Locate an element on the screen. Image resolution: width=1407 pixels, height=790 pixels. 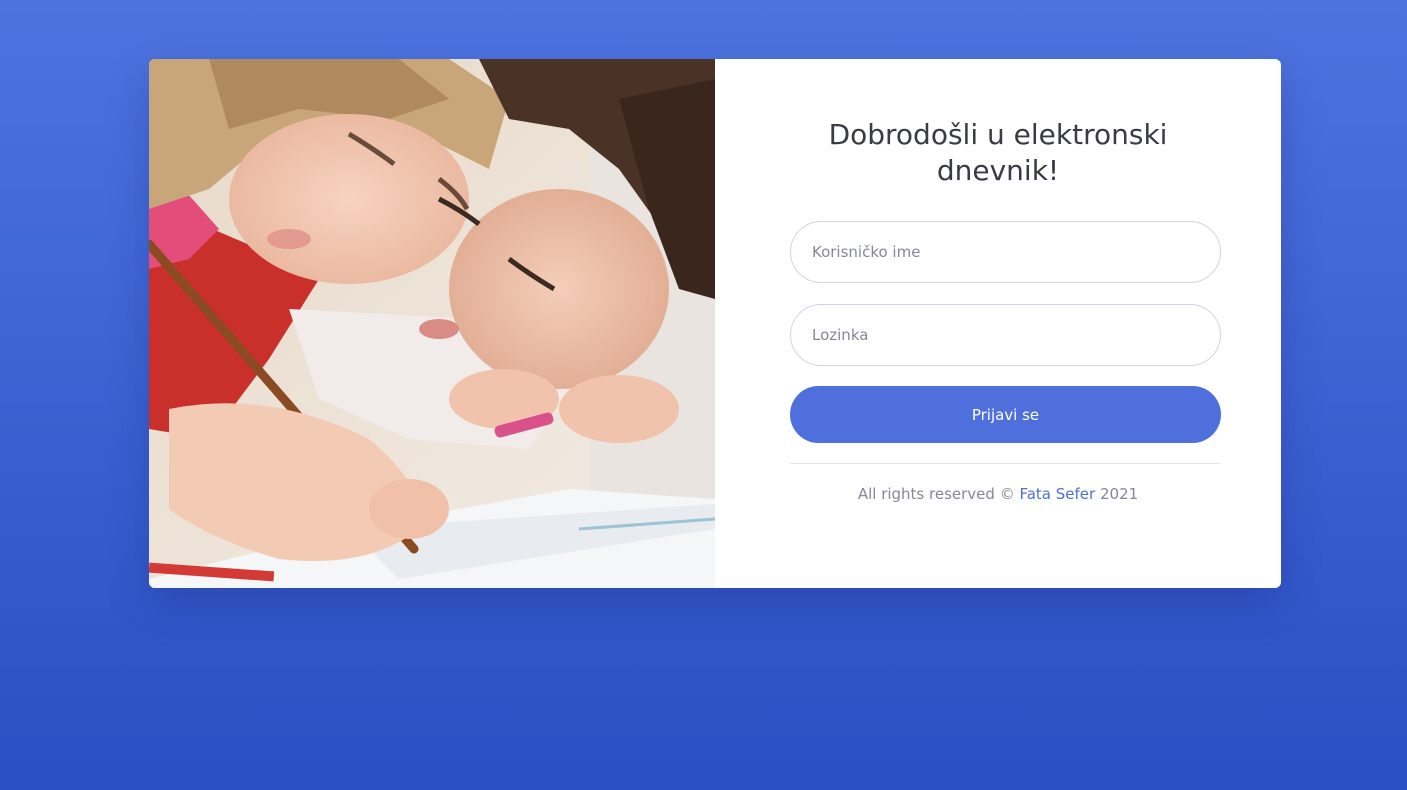
author-link: Fata Sefer is located at coordinates (1057, 494).